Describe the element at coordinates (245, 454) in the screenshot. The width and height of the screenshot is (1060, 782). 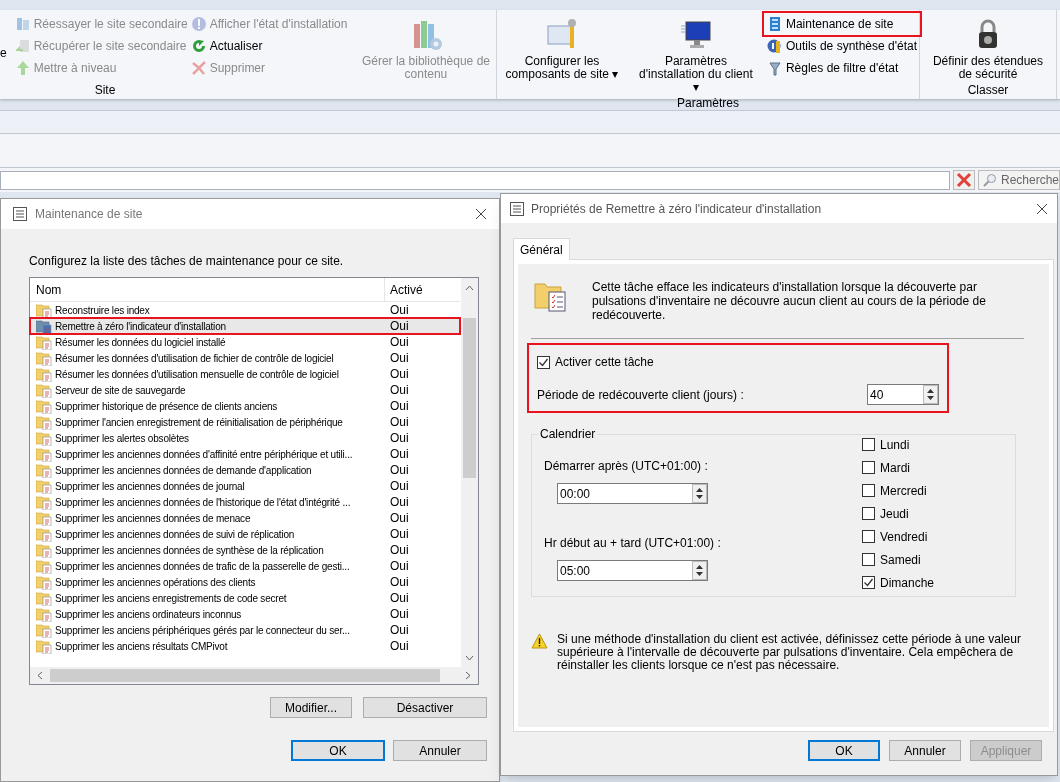
I see `list-row: Supprimer les anciennes données d'affinité entre périphérique et utili... Oui` at that location.